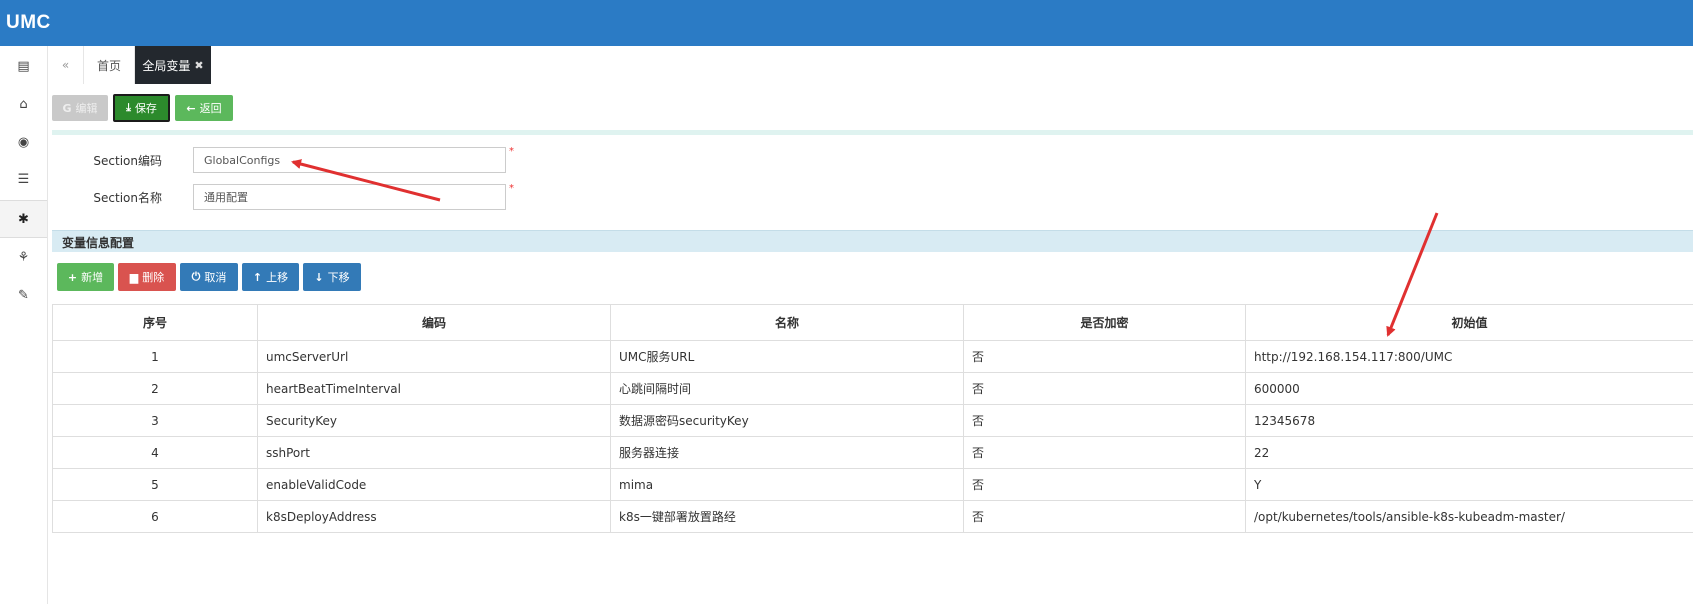  I want to click on move-down-button: ↓ 下移, so click(332, 277).